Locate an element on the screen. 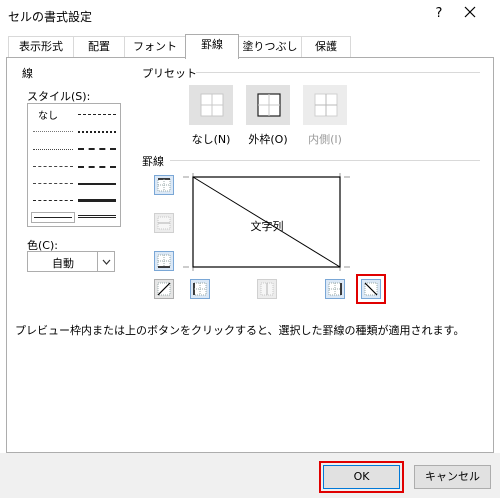  tab-number-format: 表示形式 is located at coordinates (41, 47).